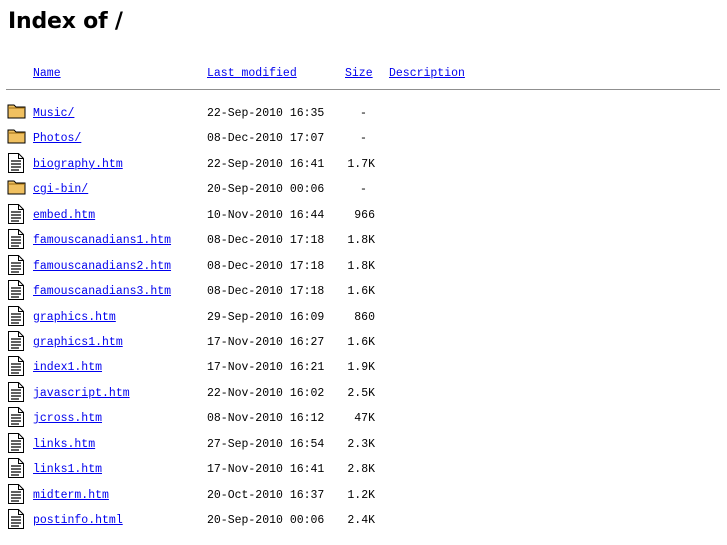  Describe the element at coordinates (359, 75) in the screenshot. I see `sort-by-size-link: Size` at that location.